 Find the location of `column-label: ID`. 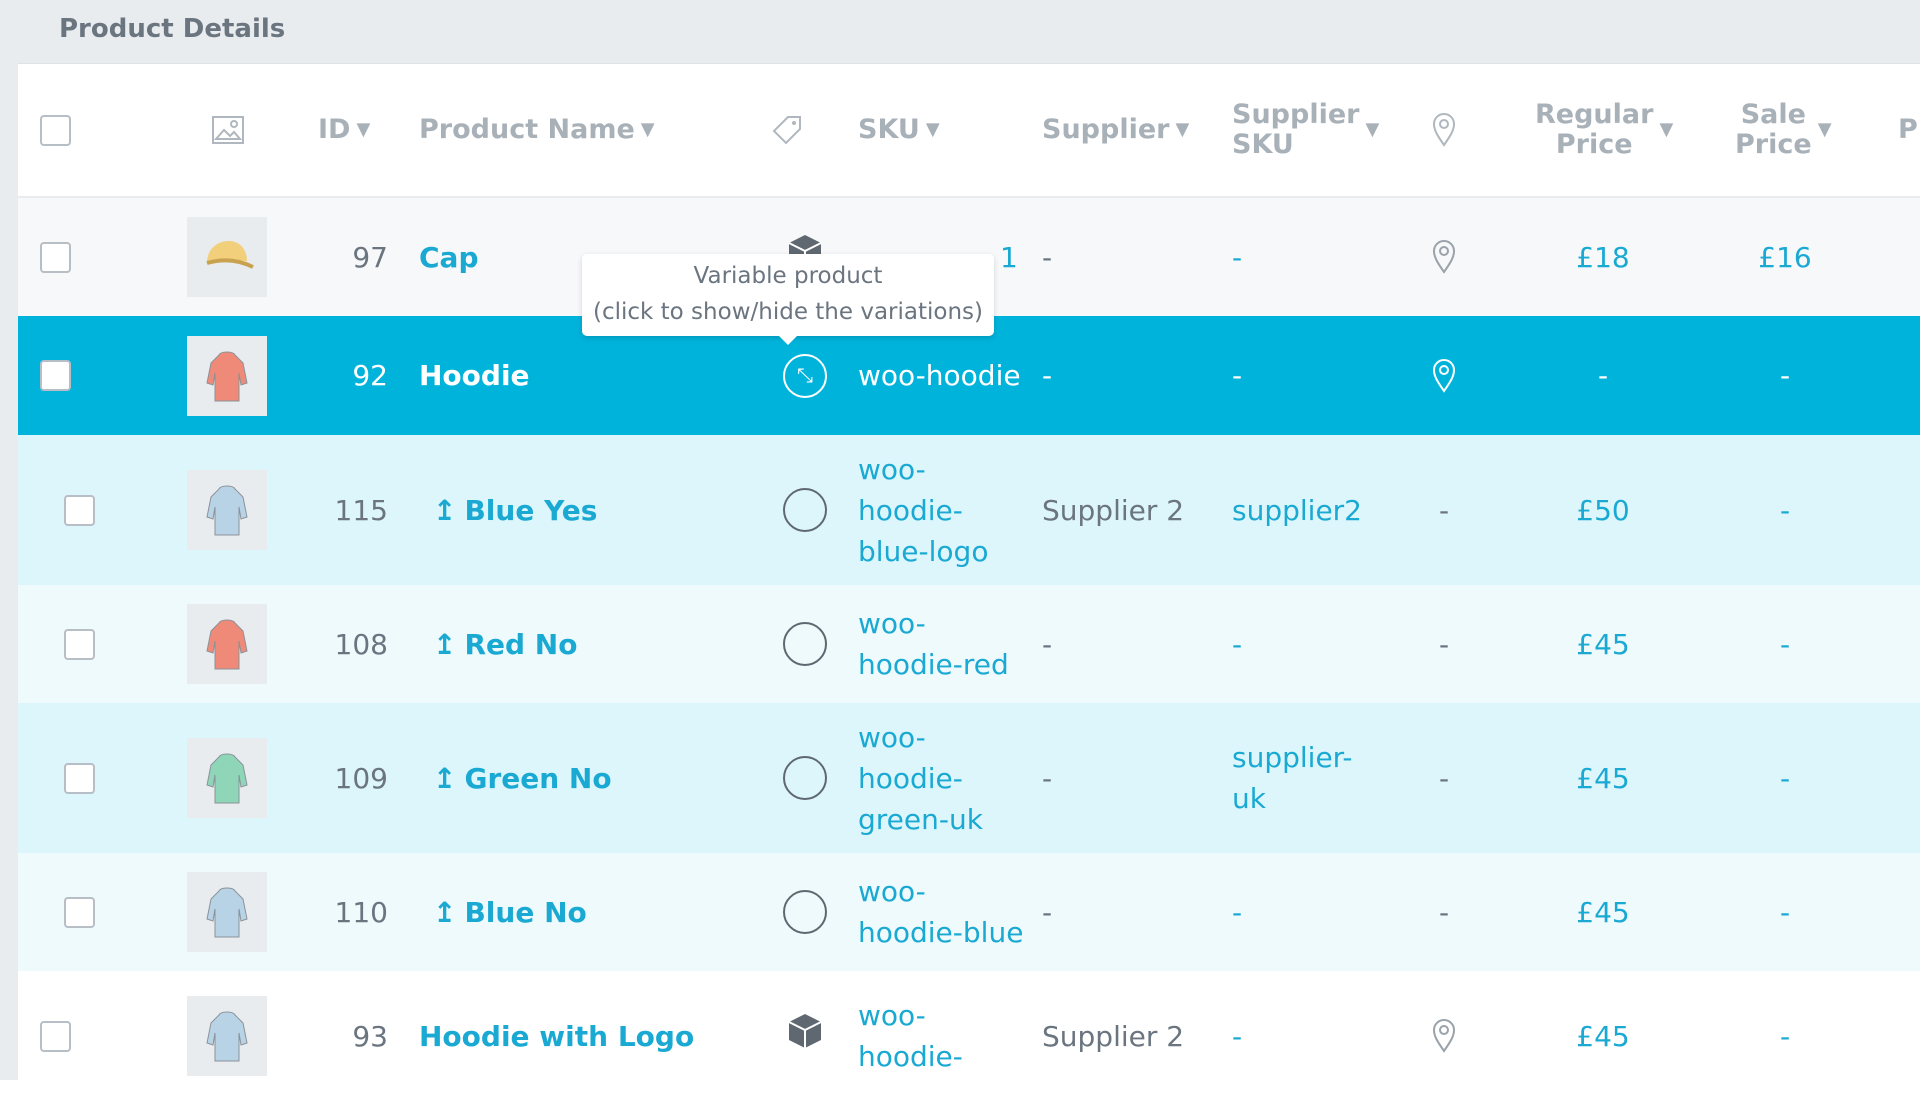

column-label: ID is located at coordinates (334, 129).